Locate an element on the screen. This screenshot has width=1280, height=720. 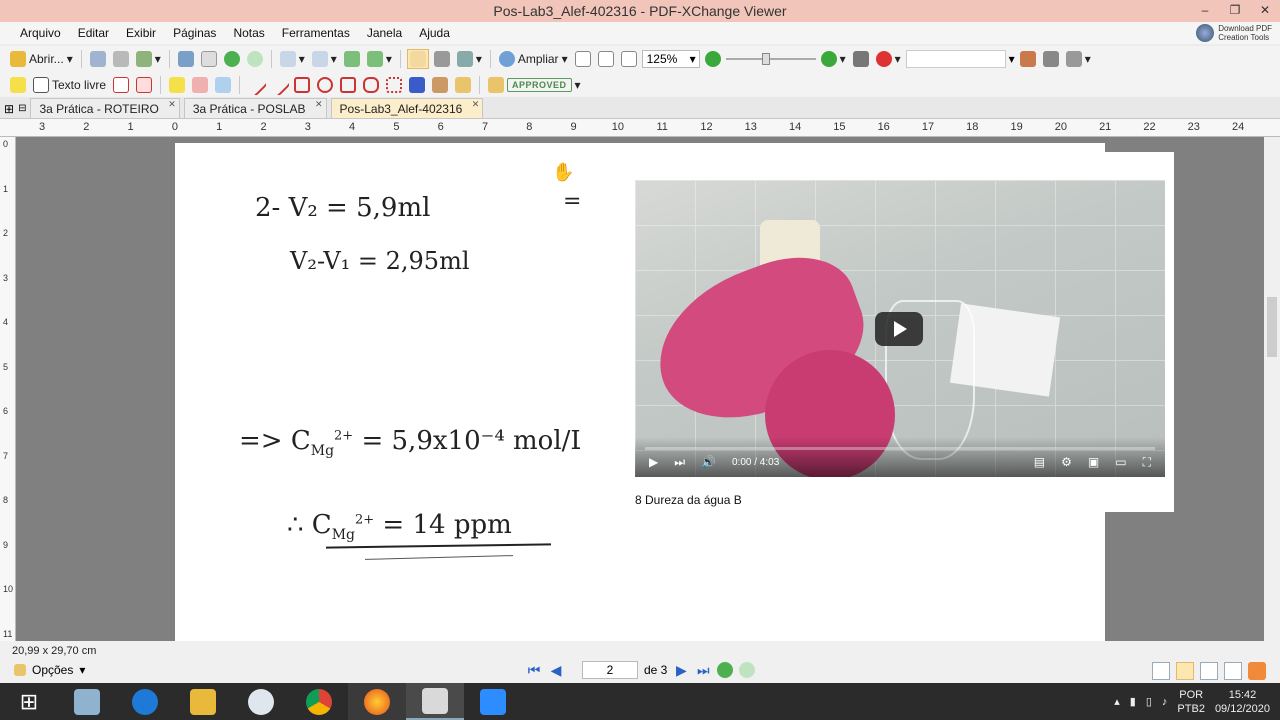
facing-icon is located at coordinates (1209, 671).